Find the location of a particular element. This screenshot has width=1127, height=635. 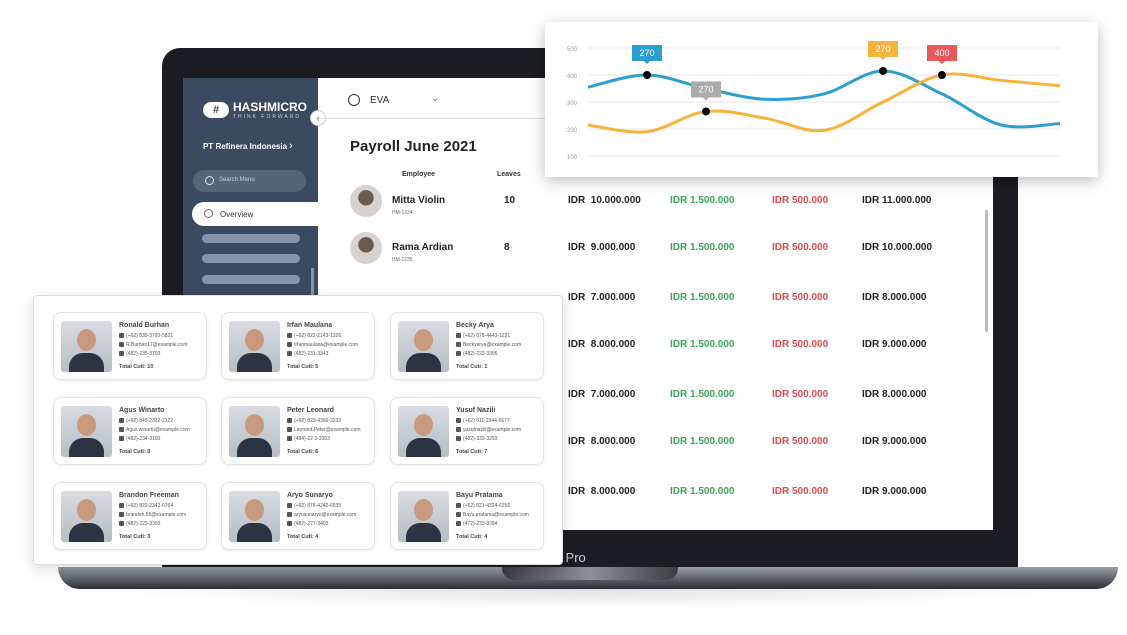

contact-phone: (482)-234-3193 is located at coordinates (139, 439).